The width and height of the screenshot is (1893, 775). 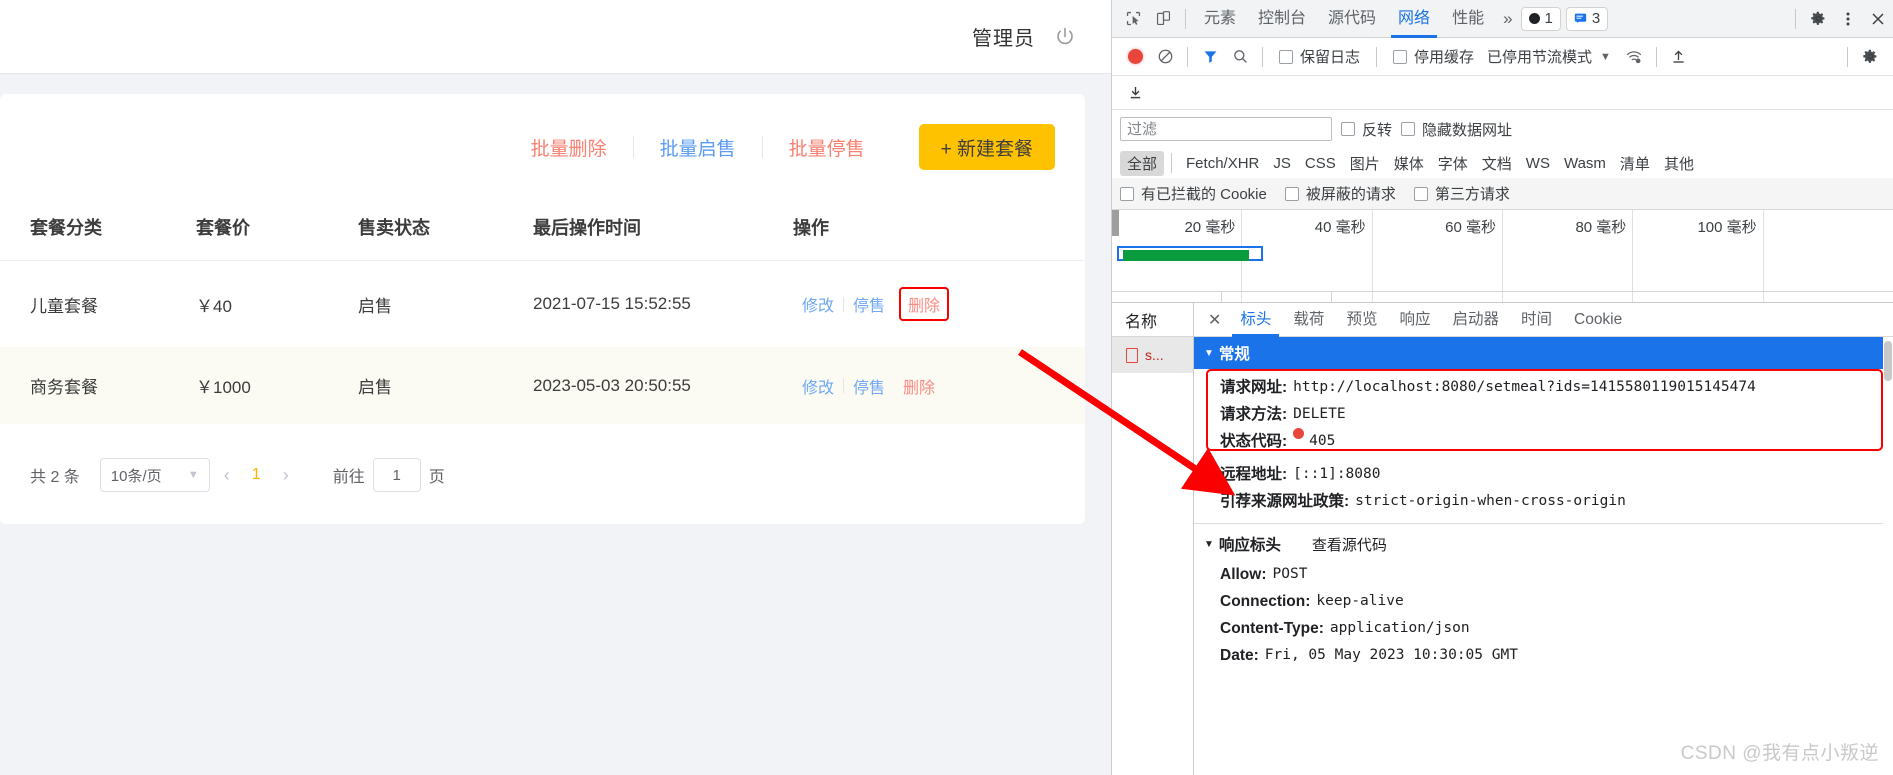 What do you see at coordinates (1848, 19) in the screenshot?
I see `kebab-menu-icon` at bounding box center [1848, 19].